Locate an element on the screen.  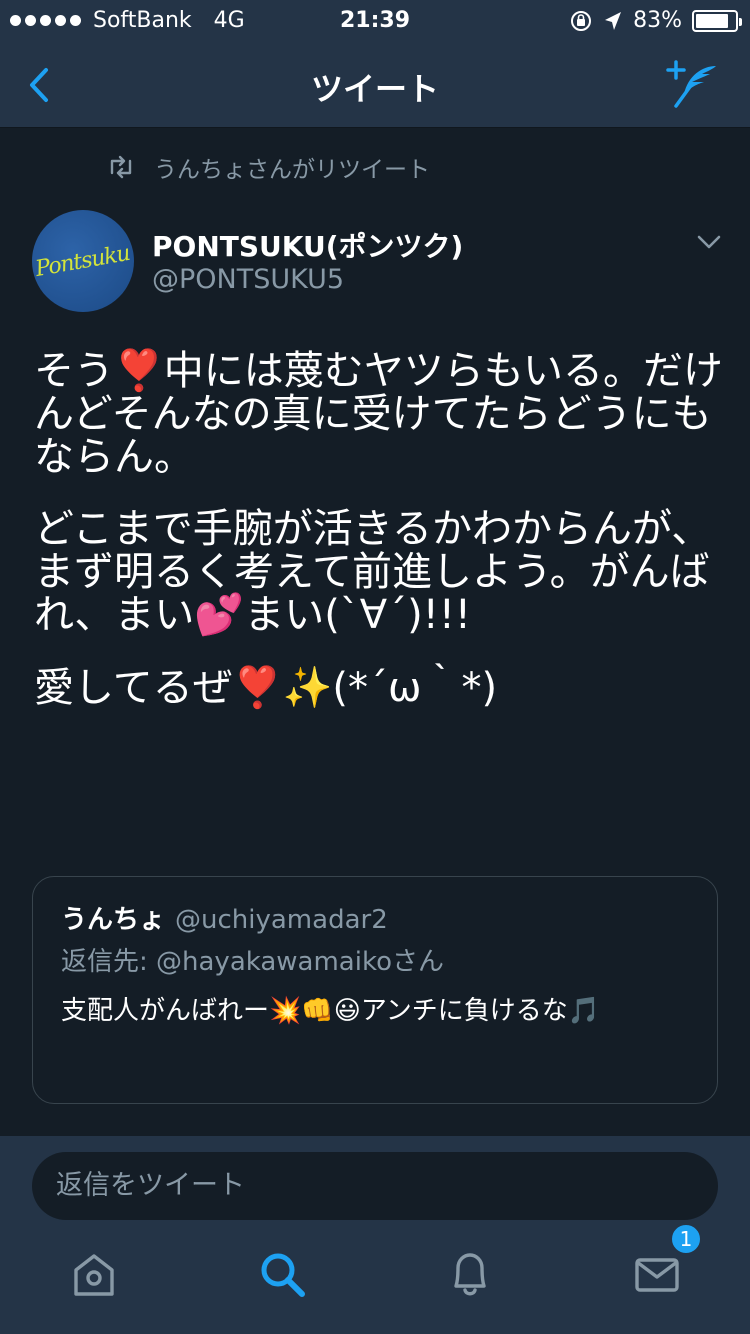
messages-tab: 1 is located at coordinates (665, 1263).